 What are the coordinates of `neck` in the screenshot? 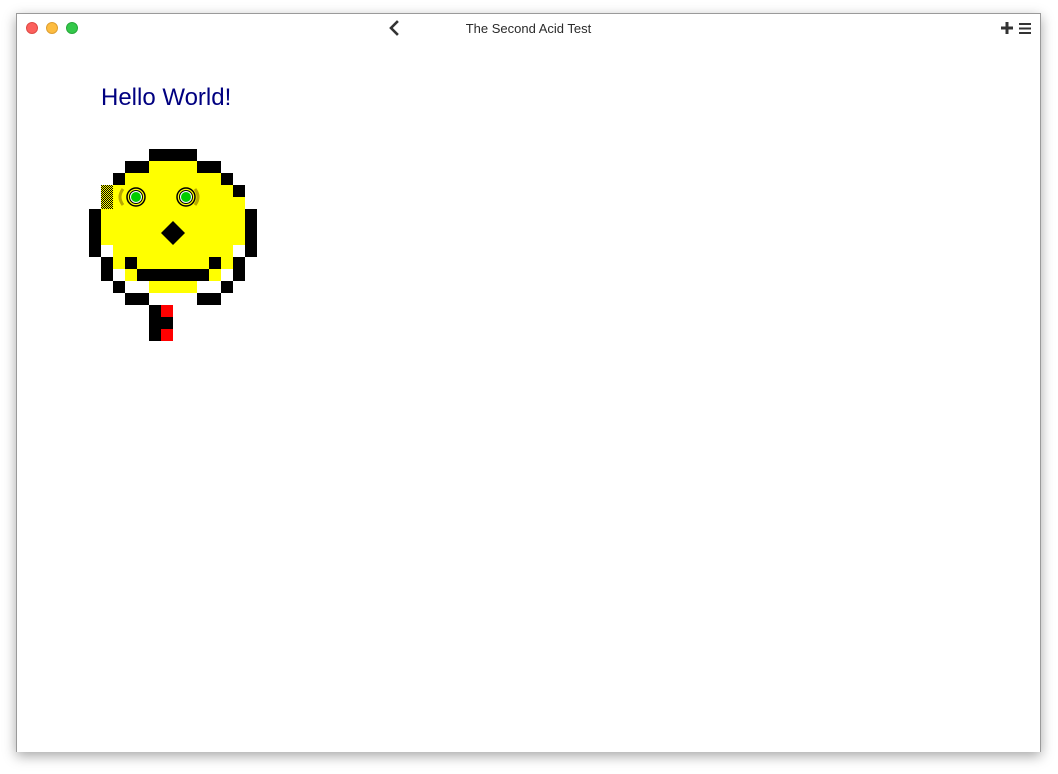 It's located at (161, 323).